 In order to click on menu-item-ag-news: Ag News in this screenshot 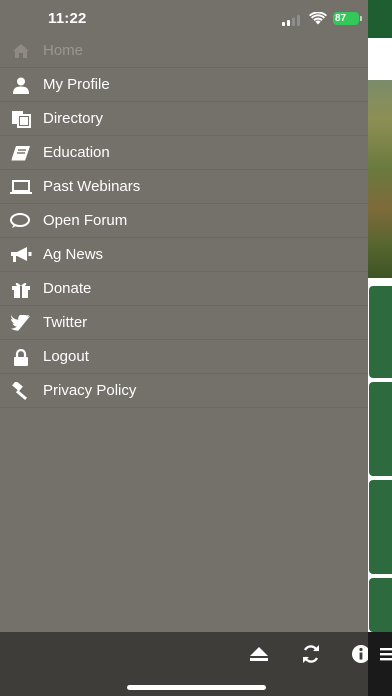, I will do `click(184, 255)`.